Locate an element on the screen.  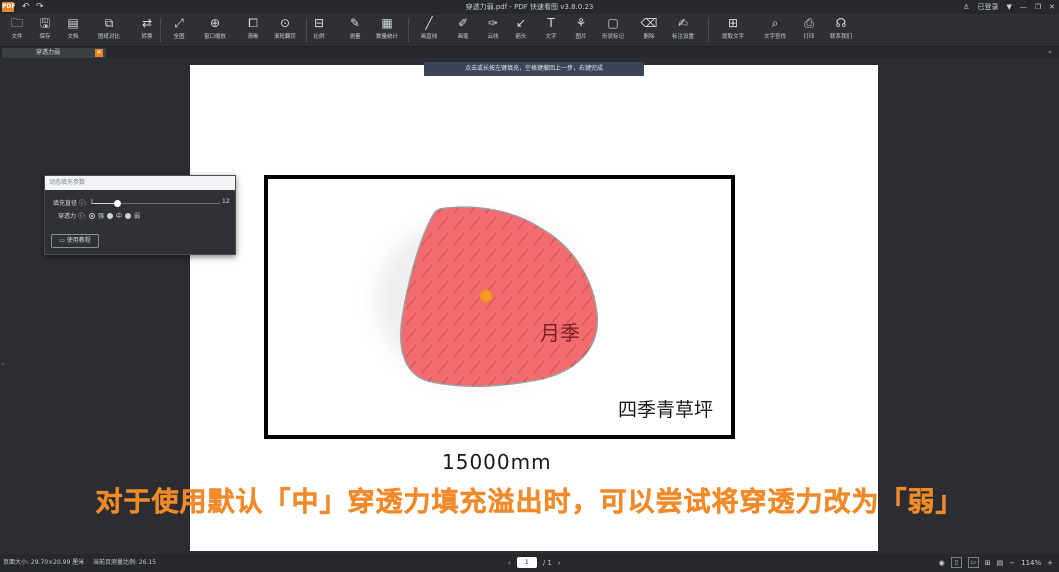
tab-close-icon: ✕ is located at coordinates (99, 53).